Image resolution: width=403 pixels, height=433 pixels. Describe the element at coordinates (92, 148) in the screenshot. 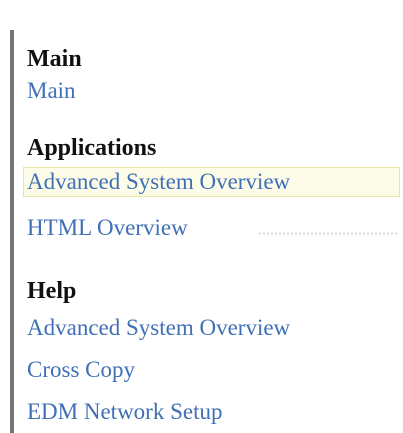

I see `section-heading-applications: Applications` at that location.